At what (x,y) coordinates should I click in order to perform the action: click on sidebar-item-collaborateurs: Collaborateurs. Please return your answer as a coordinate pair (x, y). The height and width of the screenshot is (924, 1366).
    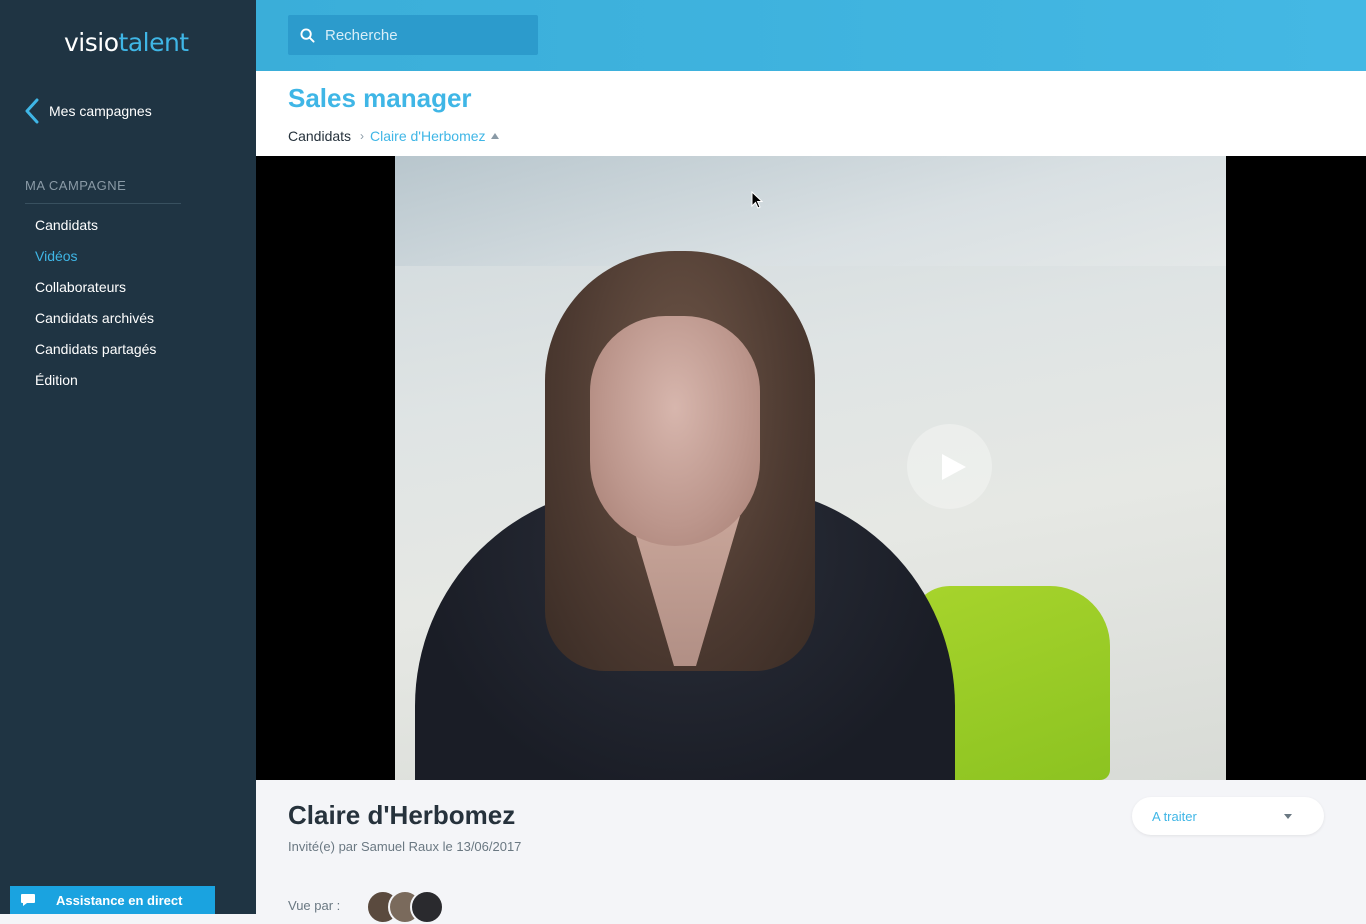
    Looking at the image, I should click on (95, 291).